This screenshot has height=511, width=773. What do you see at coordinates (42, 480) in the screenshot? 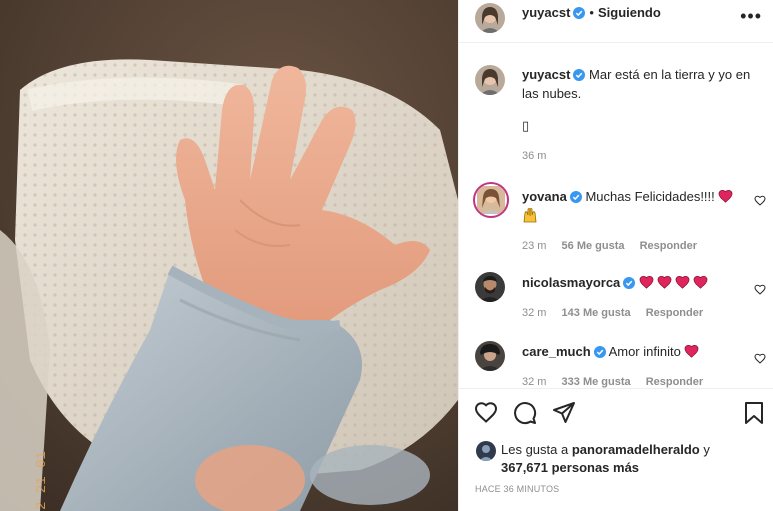
I see `photo-date-stamp: 2 21 01` at bounding box center [42, 480].